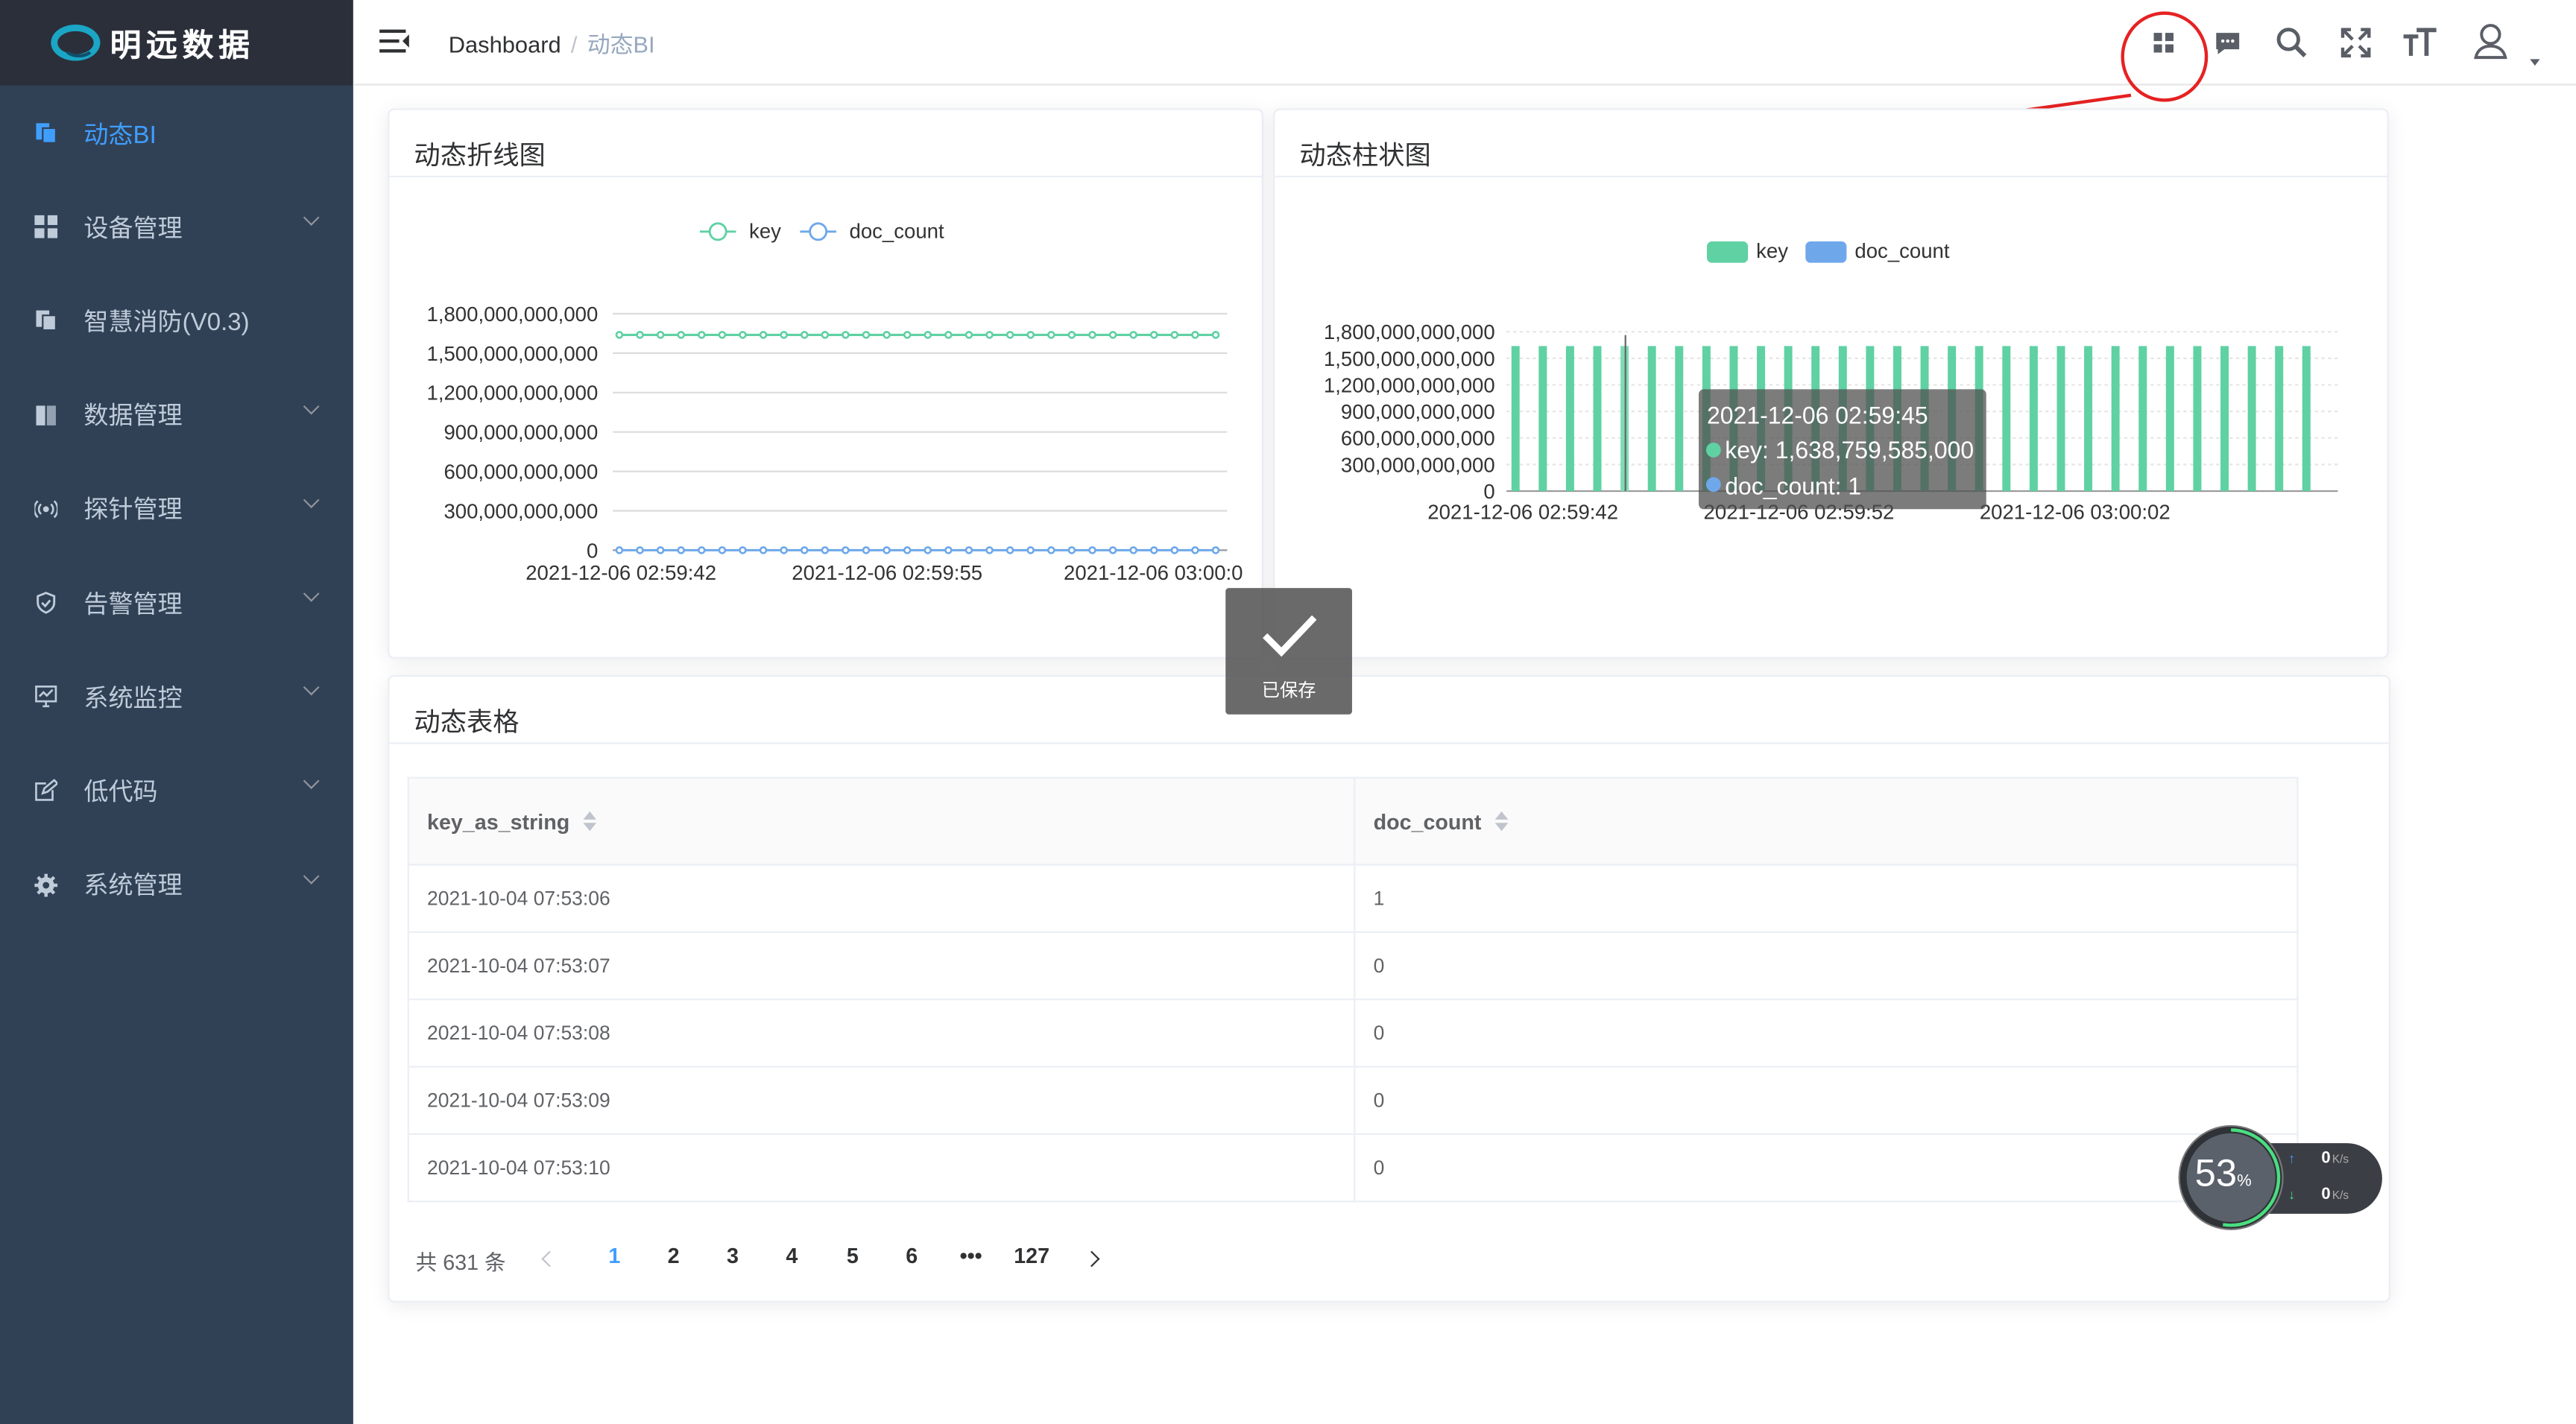  Describe the element at coordinates (2355, 43) in the screenshot. I see `fullscreen-icon` at that location.